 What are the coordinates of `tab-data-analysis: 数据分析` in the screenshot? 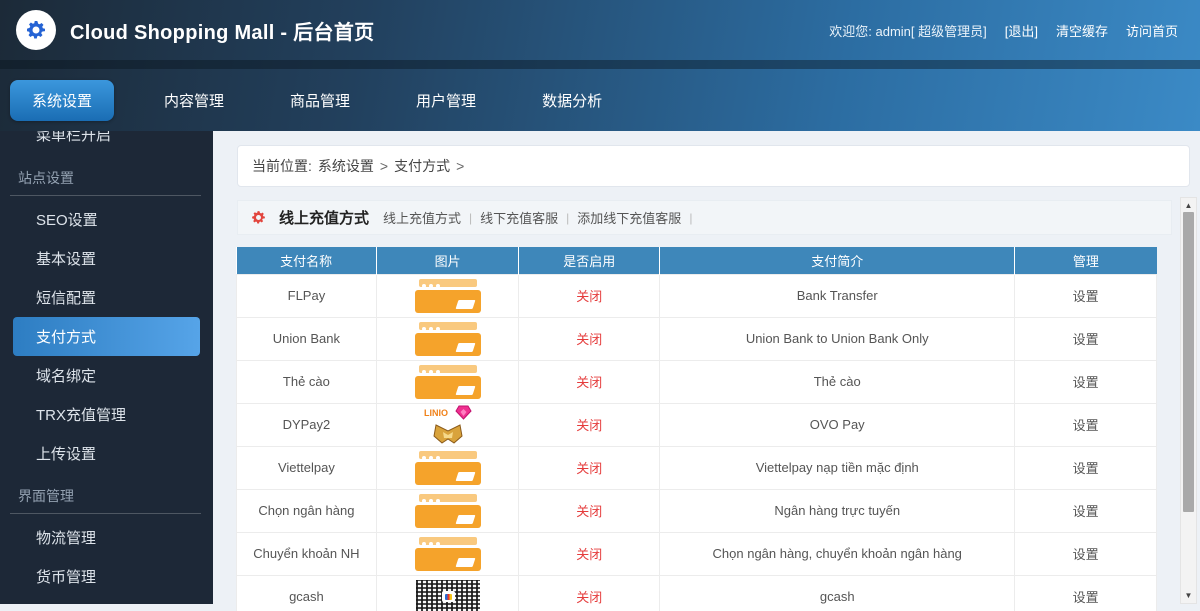 It's located at (572, 100).